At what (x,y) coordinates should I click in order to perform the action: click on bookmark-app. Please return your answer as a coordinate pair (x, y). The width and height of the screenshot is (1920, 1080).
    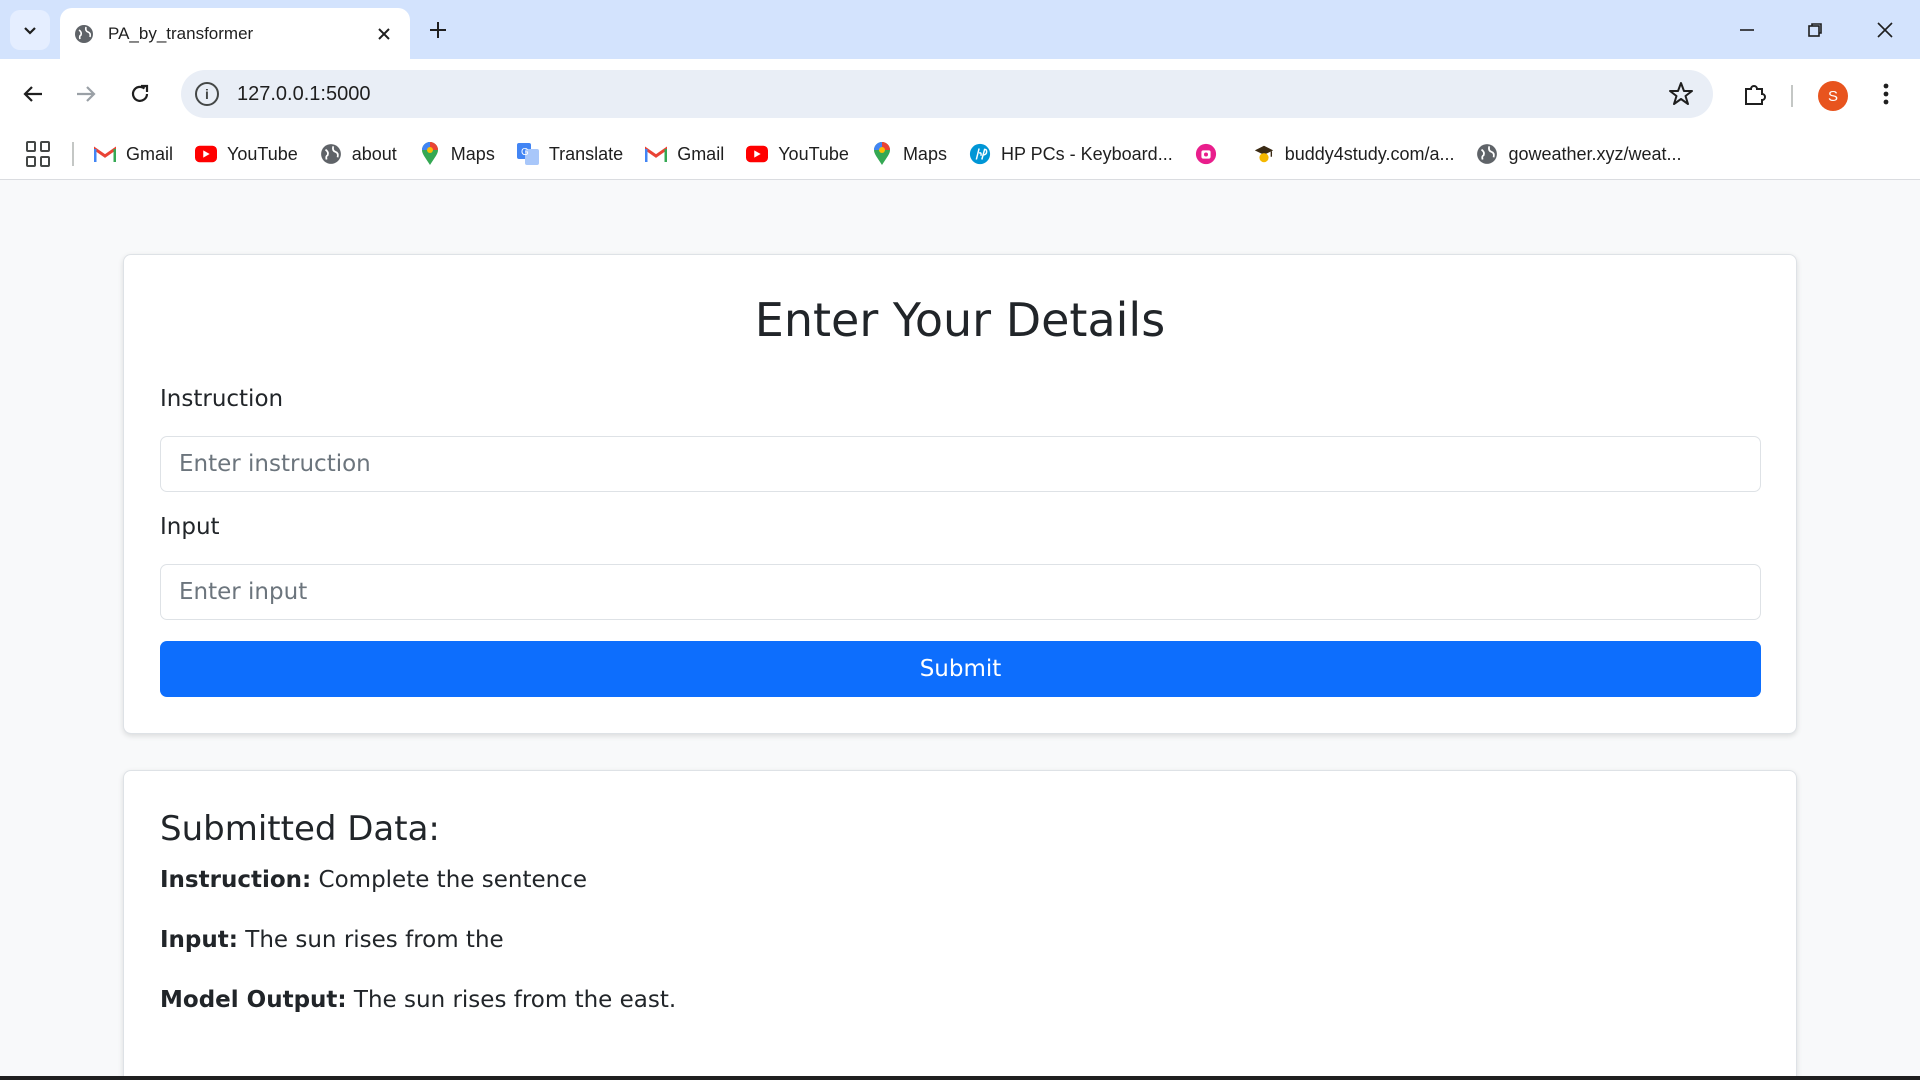
    Looking at the image, I should click on (1211, 154).